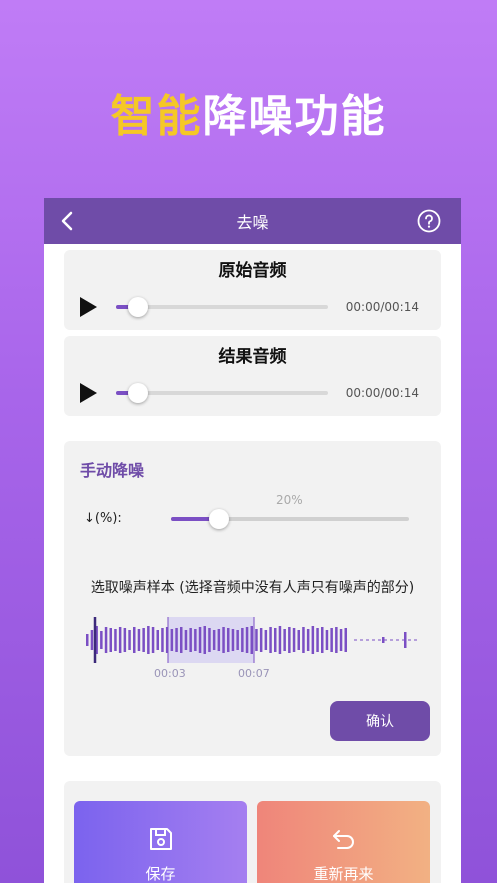 The width and height of the screenshot is (497, 883). I want to click on back-arrow-icon, so click(67, 221).